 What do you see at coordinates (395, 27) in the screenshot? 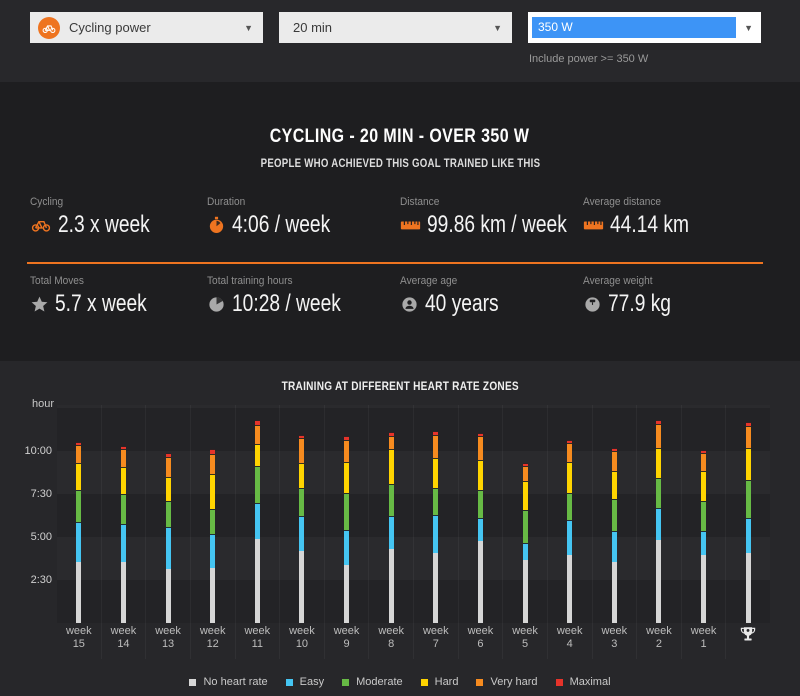
I see `duration-dropdown: 20 min ▼` at bounding box center [395, 27].